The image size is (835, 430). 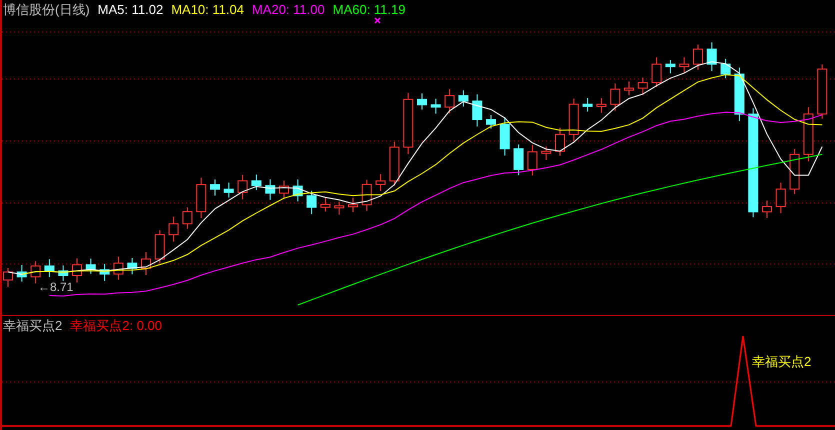 I want to click on cross-marker-icon, so click(x=377, y=20).